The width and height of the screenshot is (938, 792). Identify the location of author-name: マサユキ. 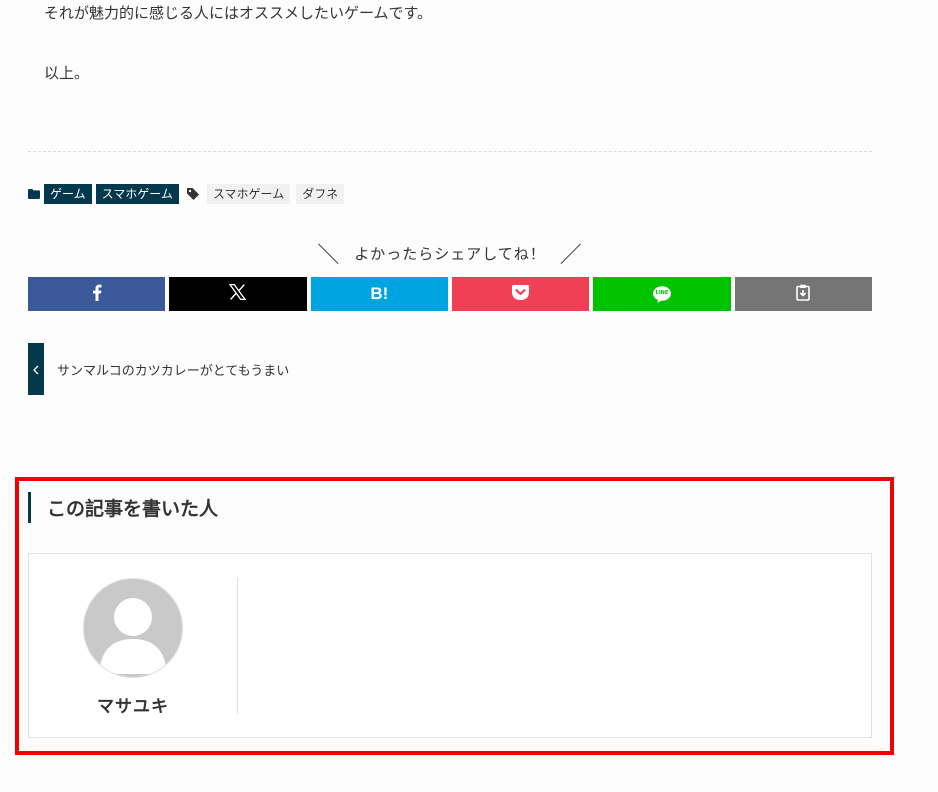
(133, 707).